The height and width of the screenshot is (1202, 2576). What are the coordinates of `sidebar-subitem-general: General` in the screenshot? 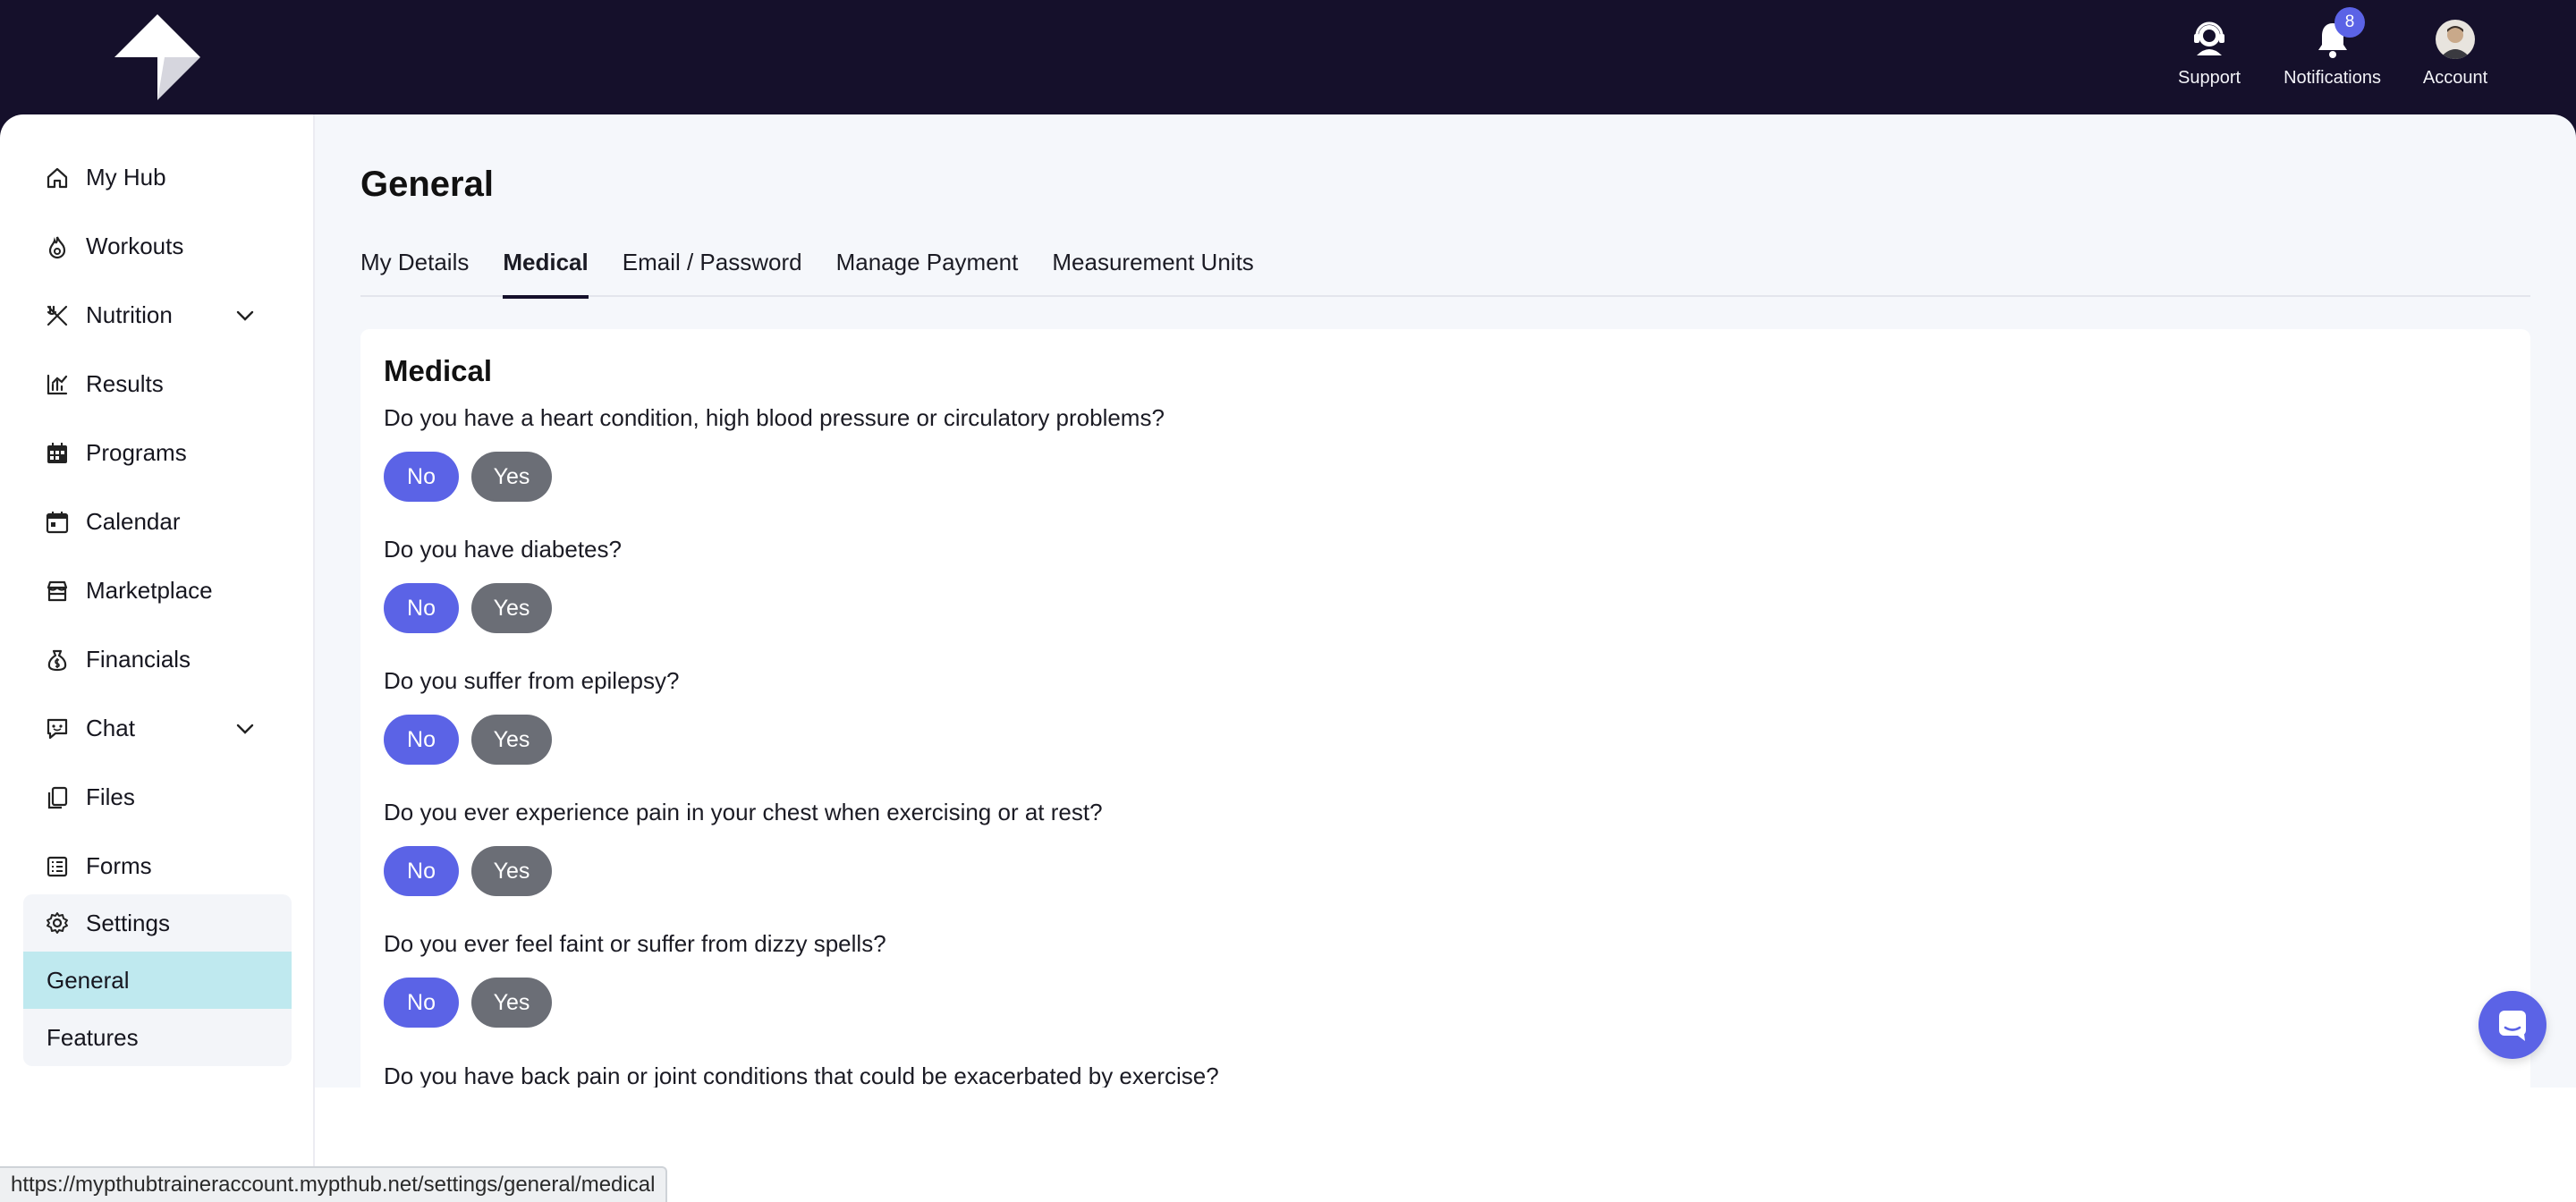 It's located at (157, 980).